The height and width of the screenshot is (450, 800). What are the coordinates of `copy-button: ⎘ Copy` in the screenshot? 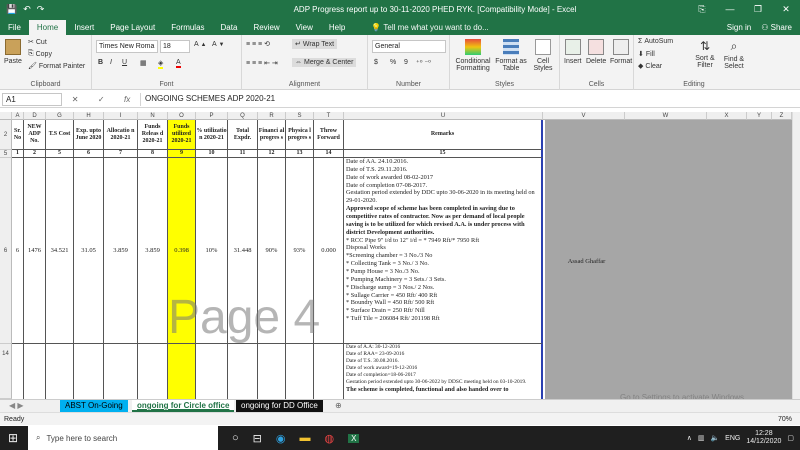 It's located at (40, 54).